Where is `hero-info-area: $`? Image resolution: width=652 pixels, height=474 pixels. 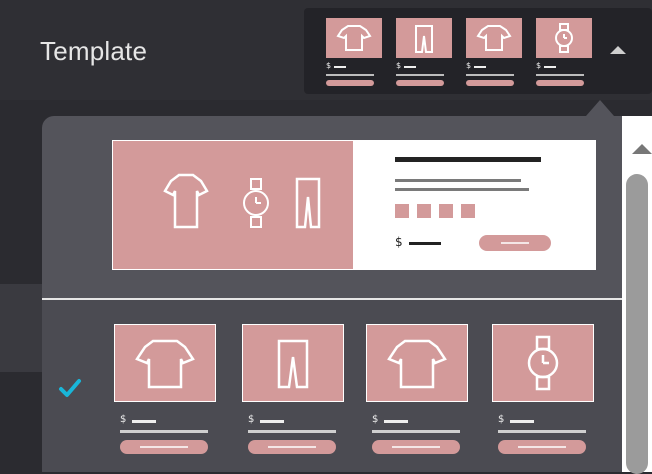
hero-info-area: $ is located at coordinates (474, 205).